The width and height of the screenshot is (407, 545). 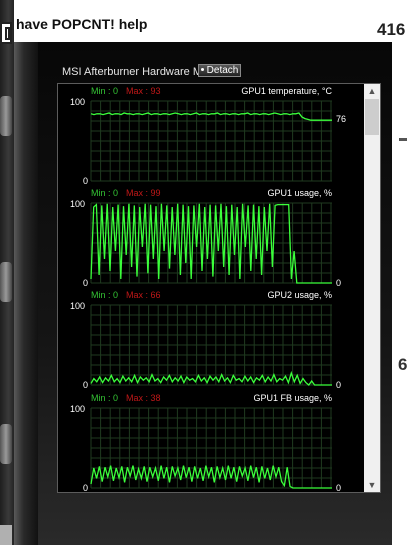 I want to click on detach-button: Detach, so click(x=219, y=70).